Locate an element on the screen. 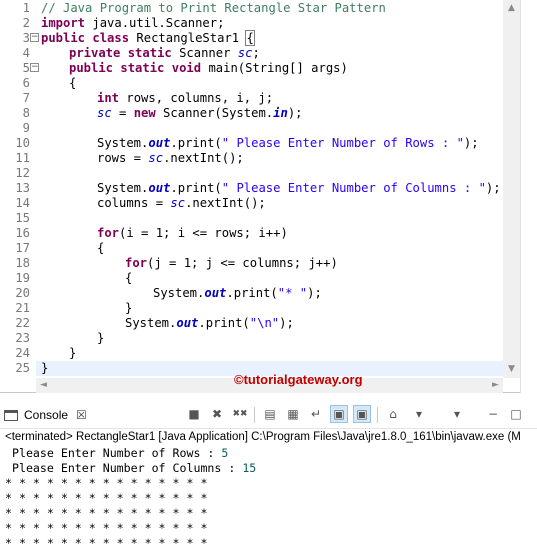 The image size is (537, 546). console-toolbar: Console ☒ ■ ✖ ✖✖ ▤ ▦ ↵ ▣ ▣ ⌂ ▾ ▾ − □ is located at coordinates (268, 414).